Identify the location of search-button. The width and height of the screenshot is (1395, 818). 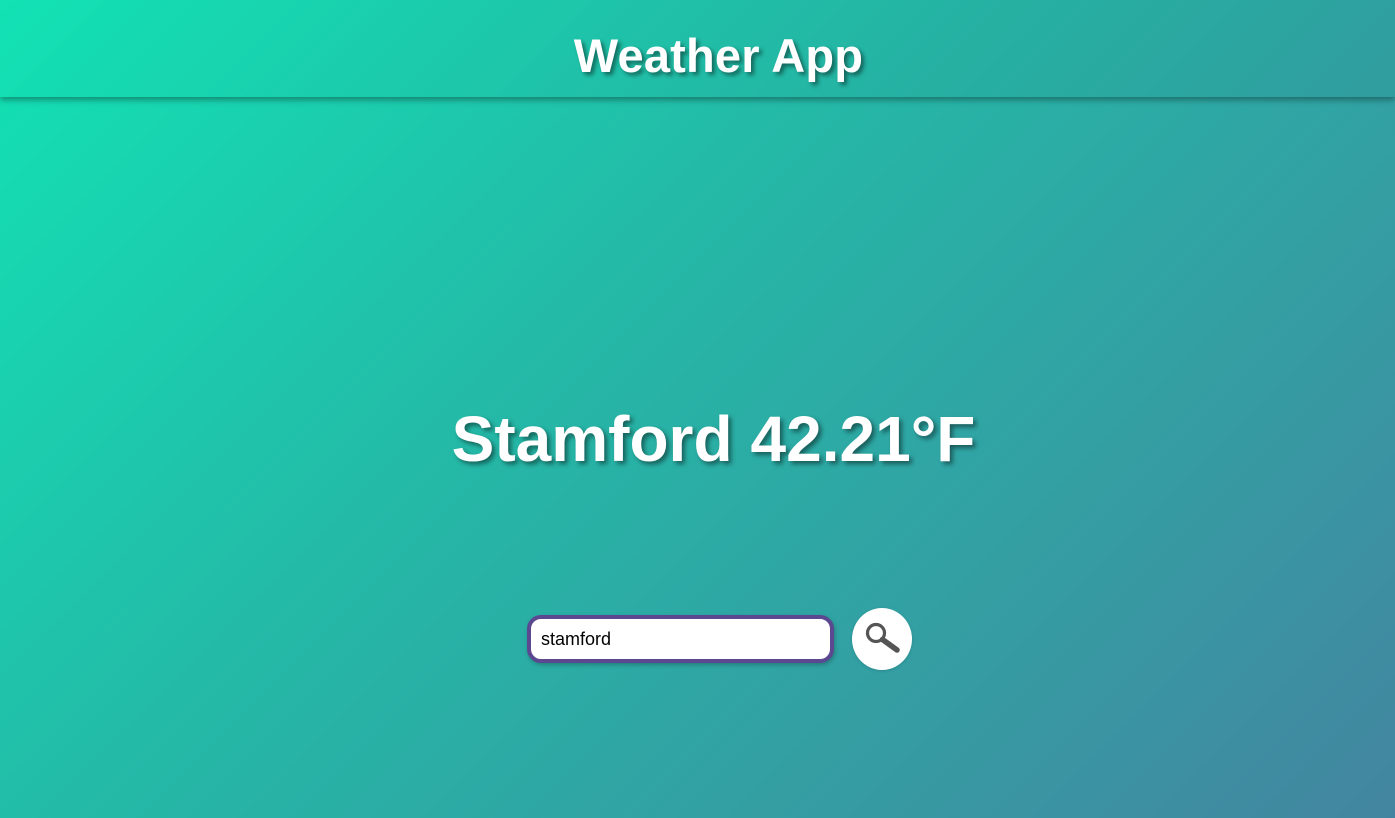
(882, 639).